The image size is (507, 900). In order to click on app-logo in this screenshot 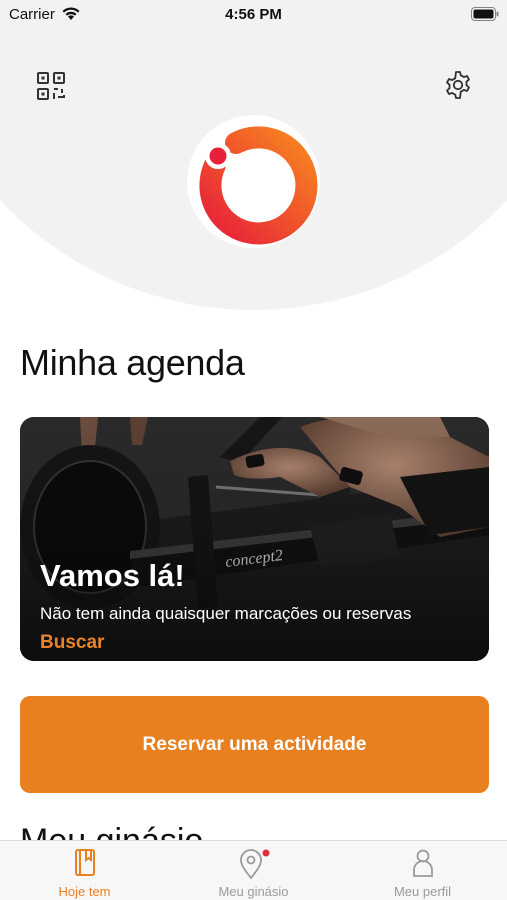, I will do `click(253, 181)`.